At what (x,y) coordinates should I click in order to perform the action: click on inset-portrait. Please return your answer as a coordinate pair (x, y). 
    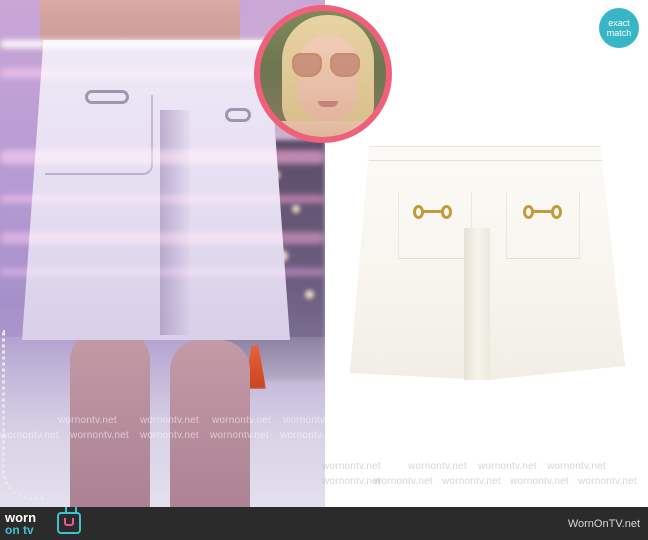
    Looking at the image, I should click on (323, 74).